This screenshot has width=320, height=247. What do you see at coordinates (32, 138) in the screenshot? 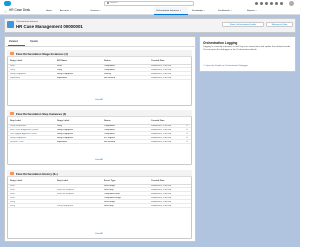
I see `step-label-link: Notify & Approve` at bounding box center [32, 138].